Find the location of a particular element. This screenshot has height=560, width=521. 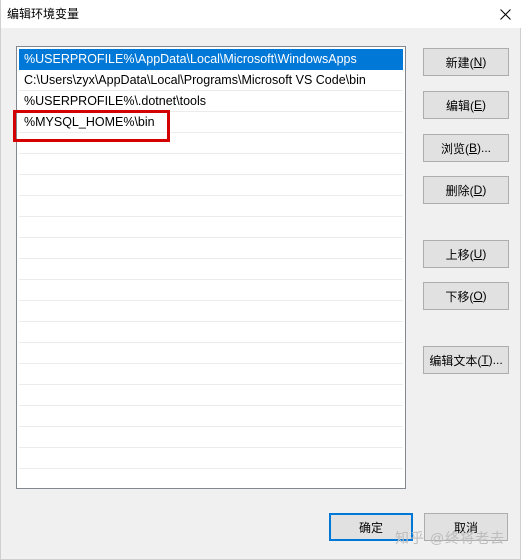

edit-button-label: 编辑( is located at coordinates (459, 105).